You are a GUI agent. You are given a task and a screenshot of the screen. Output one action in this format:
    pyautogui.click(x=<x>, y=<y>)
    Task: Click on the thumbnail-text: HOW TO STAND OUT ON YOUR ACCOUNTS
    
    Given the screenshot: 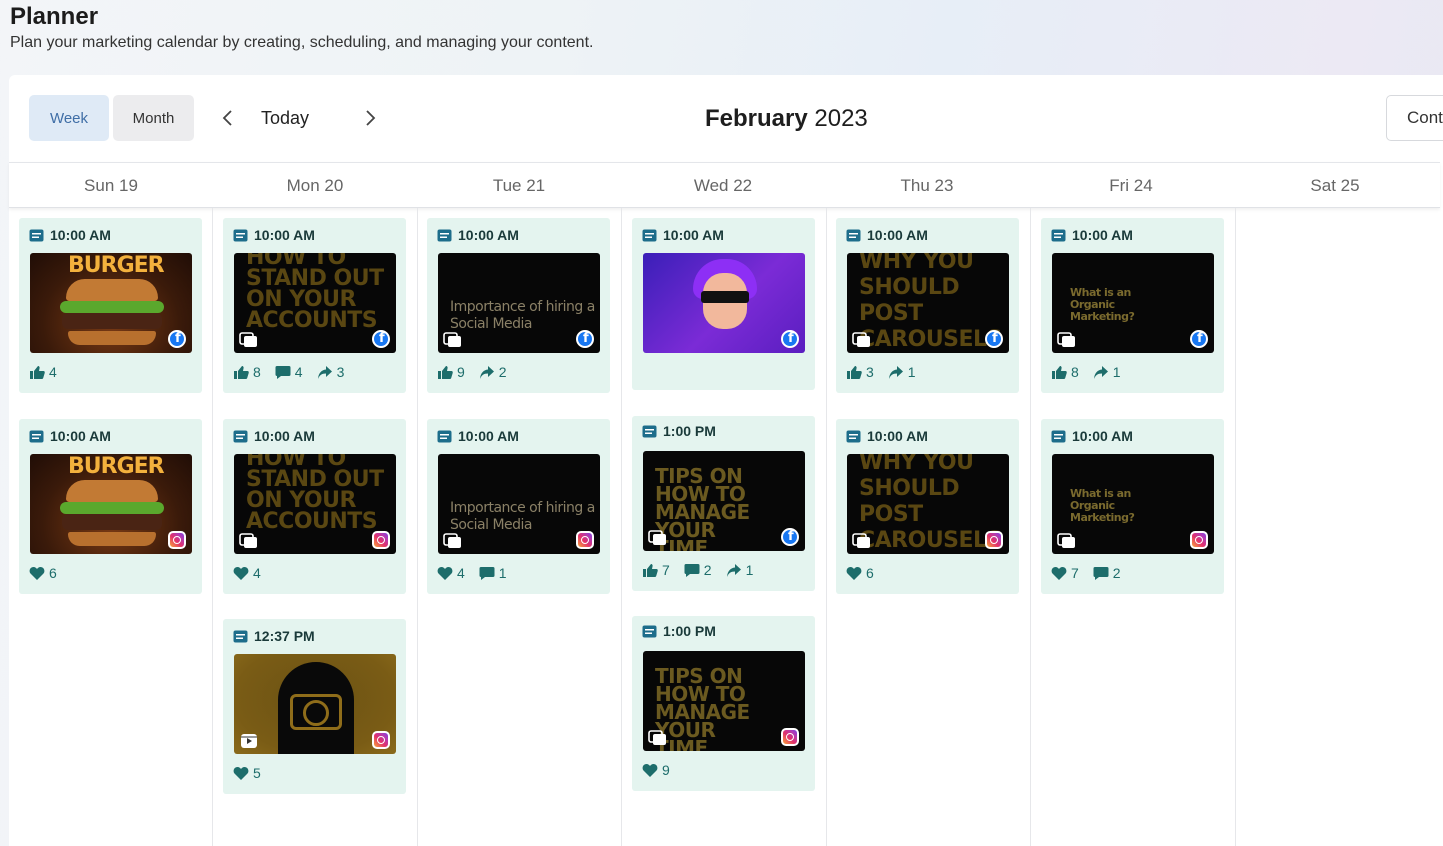 What is the action you would take?
    pyautogui.click(x=315, y=494)
    